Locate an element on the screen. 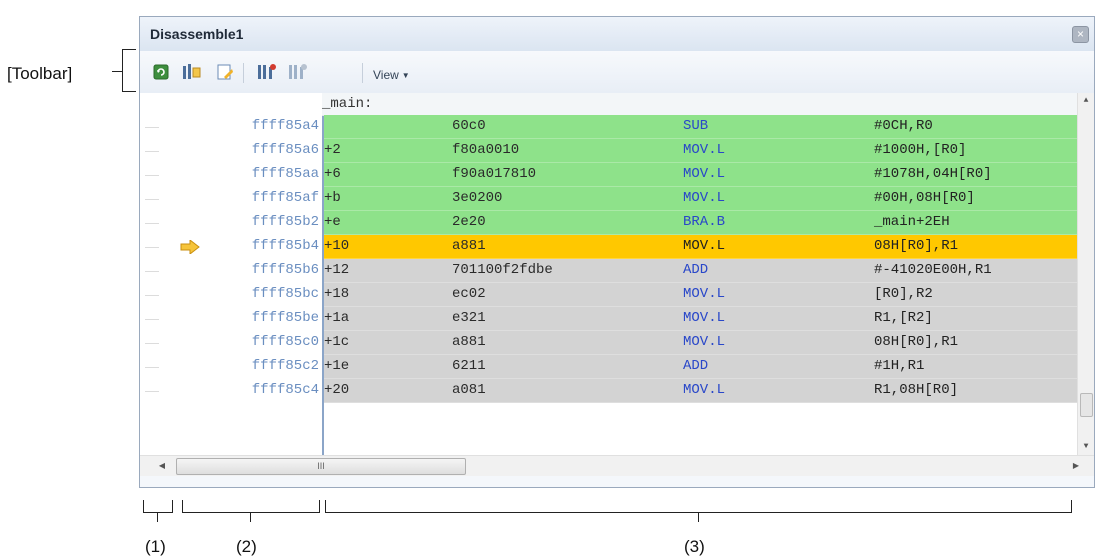 This screenshot has height=560, width=1096. row-offset: +1a is located at coordinates (337, 318).